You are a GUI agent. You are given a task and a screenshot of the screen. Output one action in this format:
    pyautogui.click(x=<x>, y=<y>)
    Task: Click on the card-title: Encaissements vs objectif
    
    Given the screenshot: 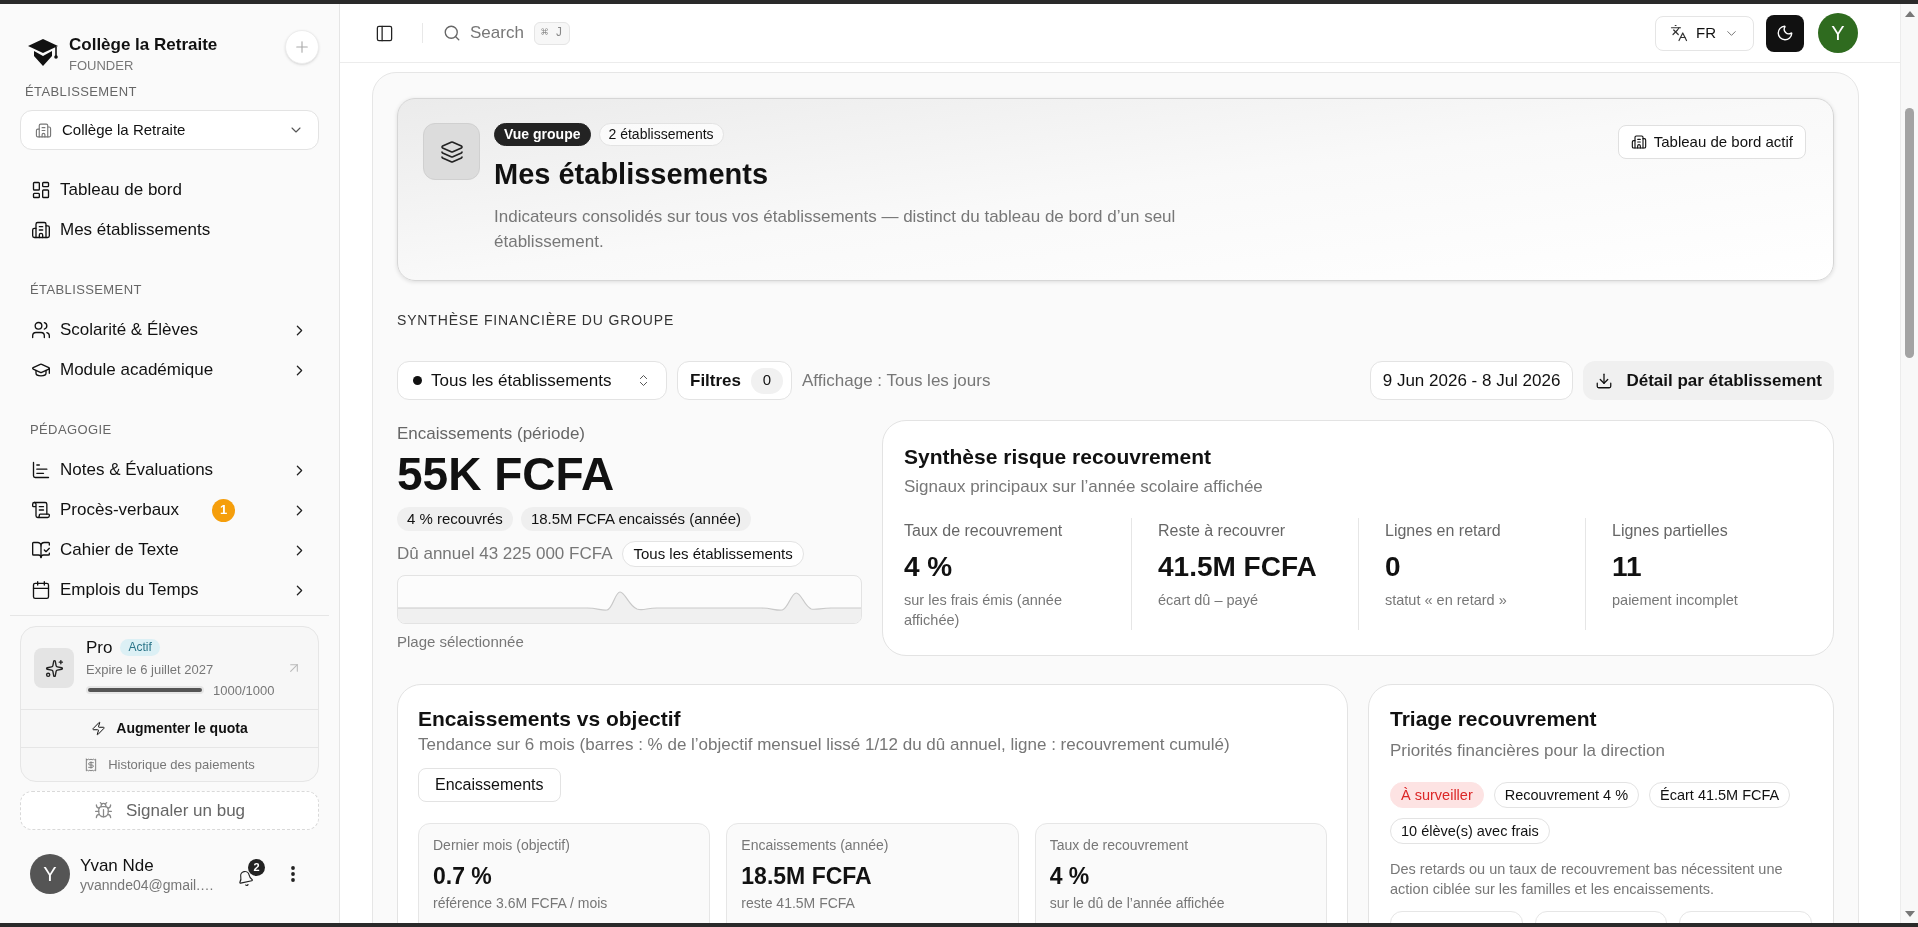 What is the action you would take?
    pyautogui.click(x=550, y=719)
    